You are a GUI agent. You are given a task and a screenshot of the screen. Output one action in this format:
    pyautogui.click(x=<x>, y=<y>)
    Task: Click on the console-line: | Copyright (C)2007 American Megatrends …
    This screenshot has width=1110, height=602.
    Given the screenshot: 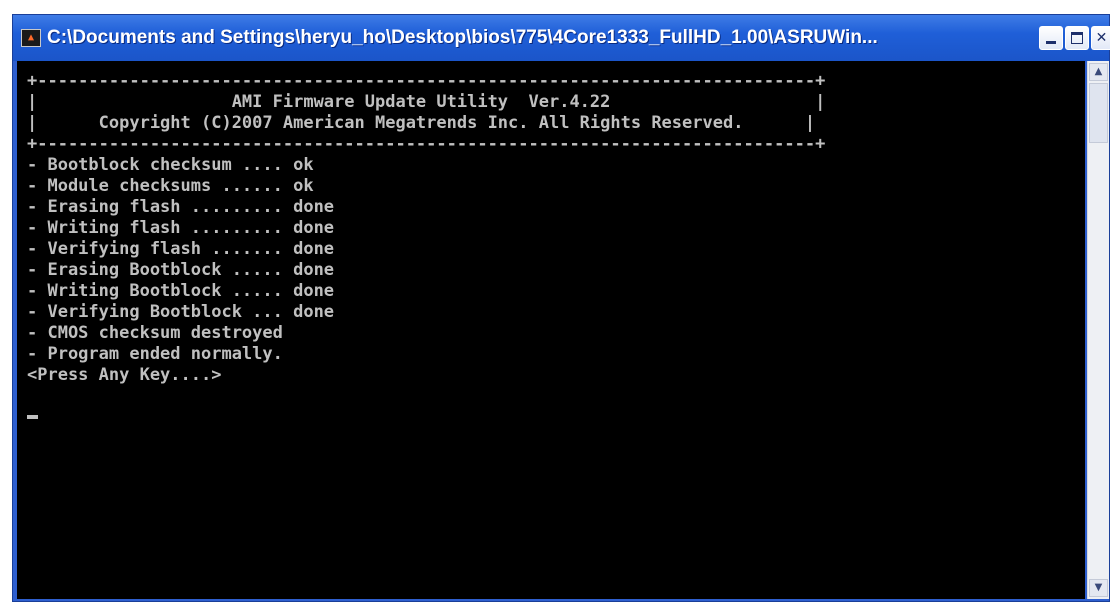 What is the action you would take?
    pyautogui.click(x=421, y=123)
    